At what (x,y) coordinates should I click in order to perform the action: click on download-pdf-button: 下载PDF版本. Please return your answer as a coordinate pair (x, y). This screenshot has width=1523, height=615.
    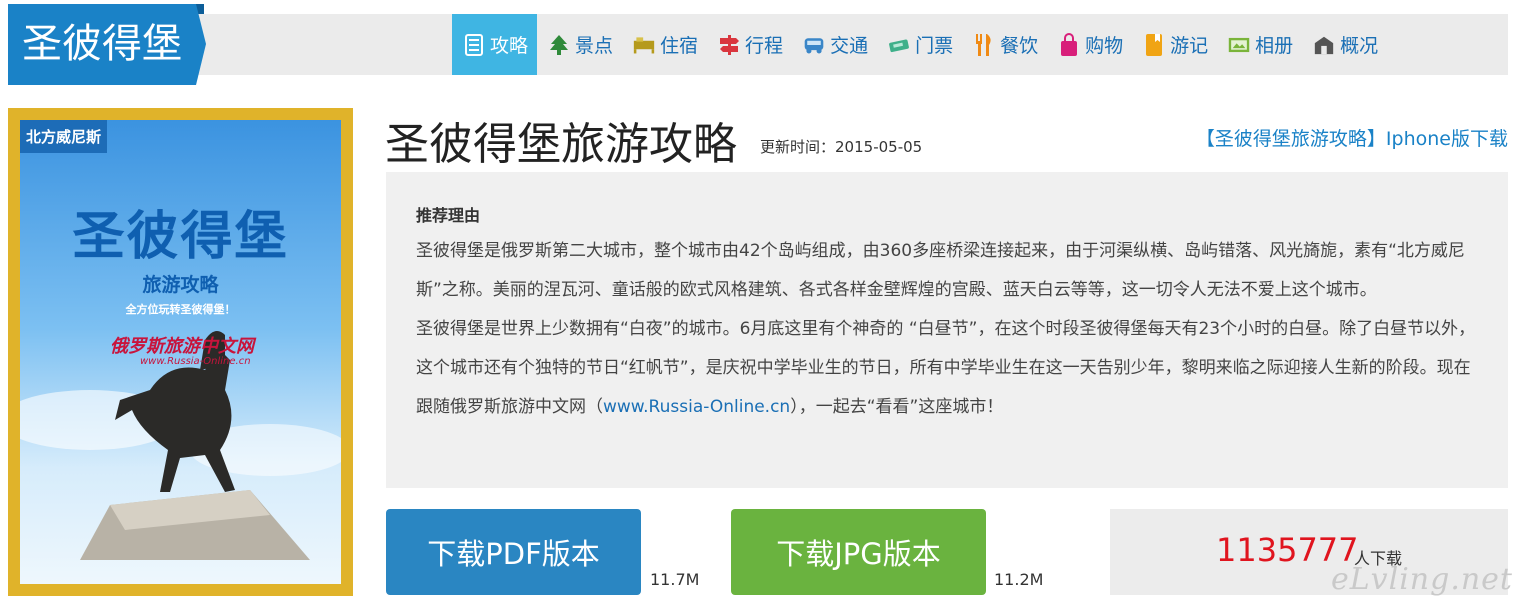
    Looking at the image, I should click on (513, 552).